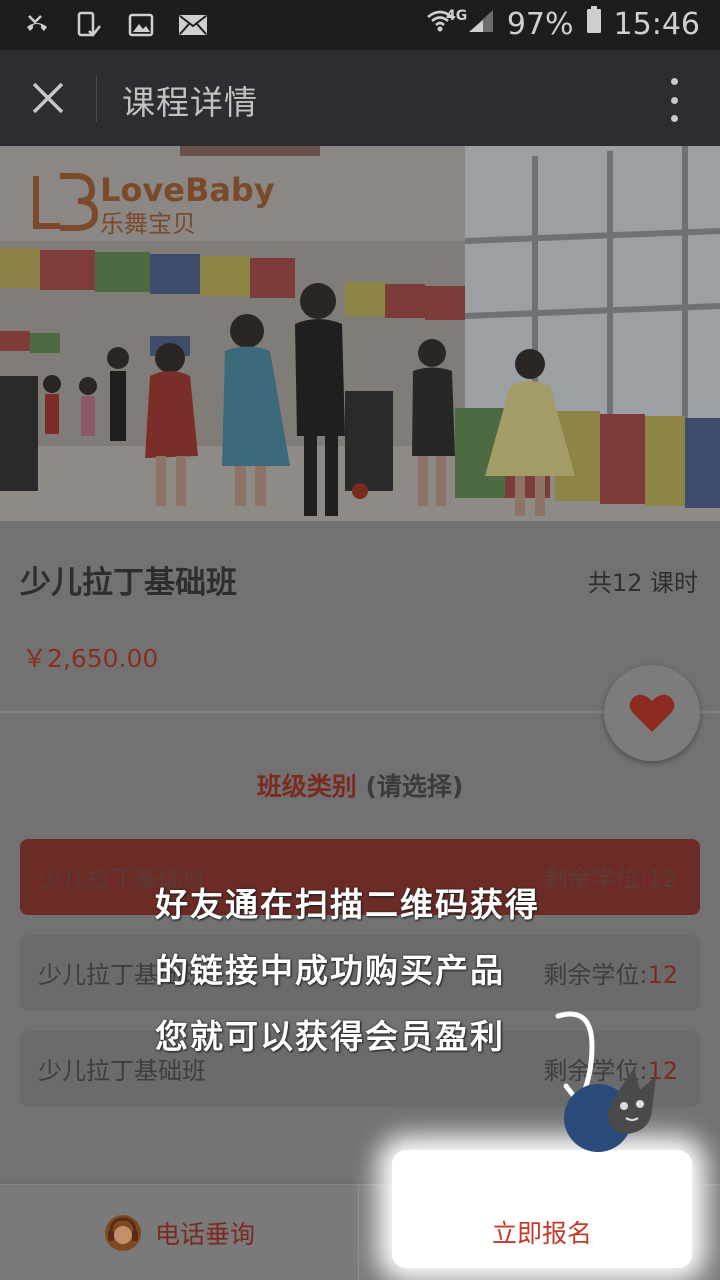 The height and width of the screenshot is (1280, 720). I want to click on phone-inquiry-button: 电话垂询, so click(179, 1232).